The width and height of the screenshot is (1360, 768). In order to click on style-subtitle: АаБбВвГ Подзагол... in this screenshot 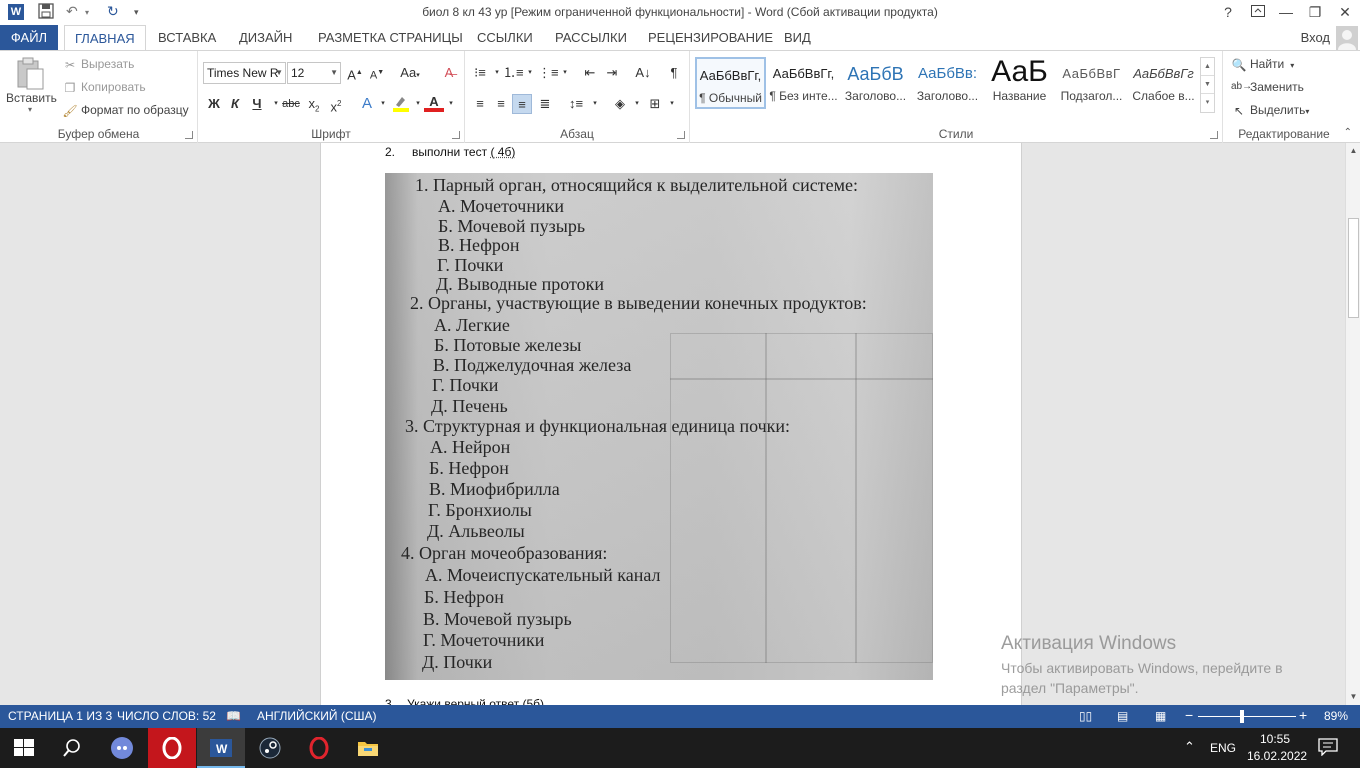, I will do `click(1091, 83)`.